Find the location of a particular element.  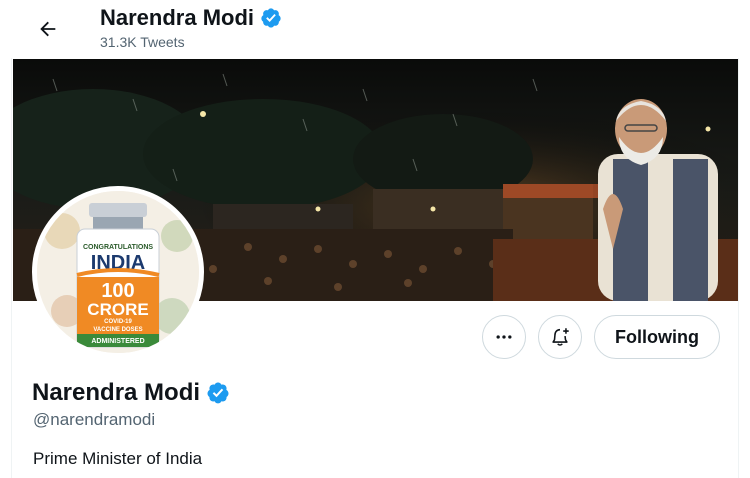

tweet-count: 31.3K Tweets is located at coordinates (142, 42).